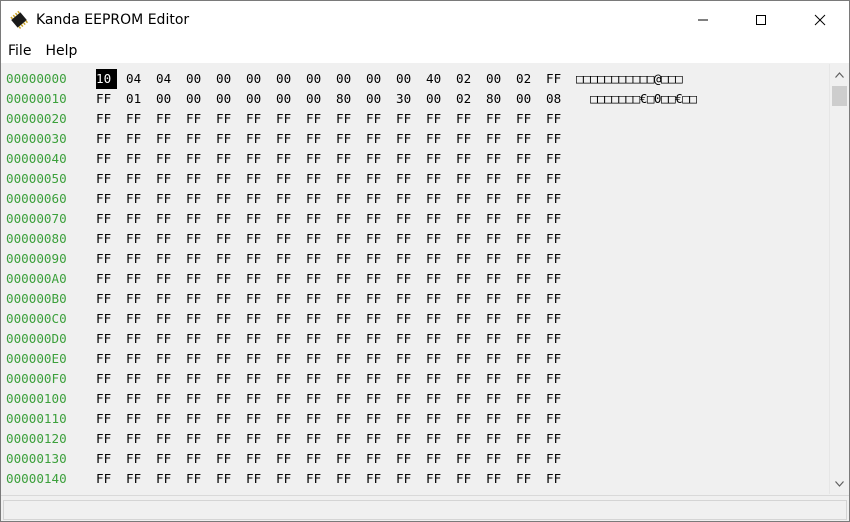 The image size is (850, 522). What do you see at coordinates (636, 99) in the screenshot?
I see `ascii-text: □□□□□□□€□0□□€□□` at bounding box center [636, 99].